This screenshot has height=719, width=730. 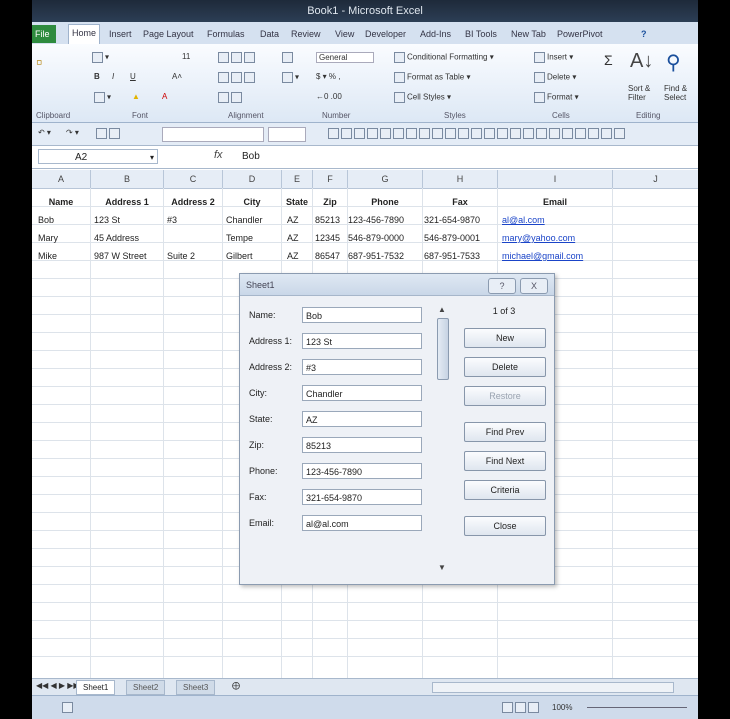 What do you see at coordinates (127, 179) in the screenshot?
I see `column-header-b: B` at bounding box center [127, 179].